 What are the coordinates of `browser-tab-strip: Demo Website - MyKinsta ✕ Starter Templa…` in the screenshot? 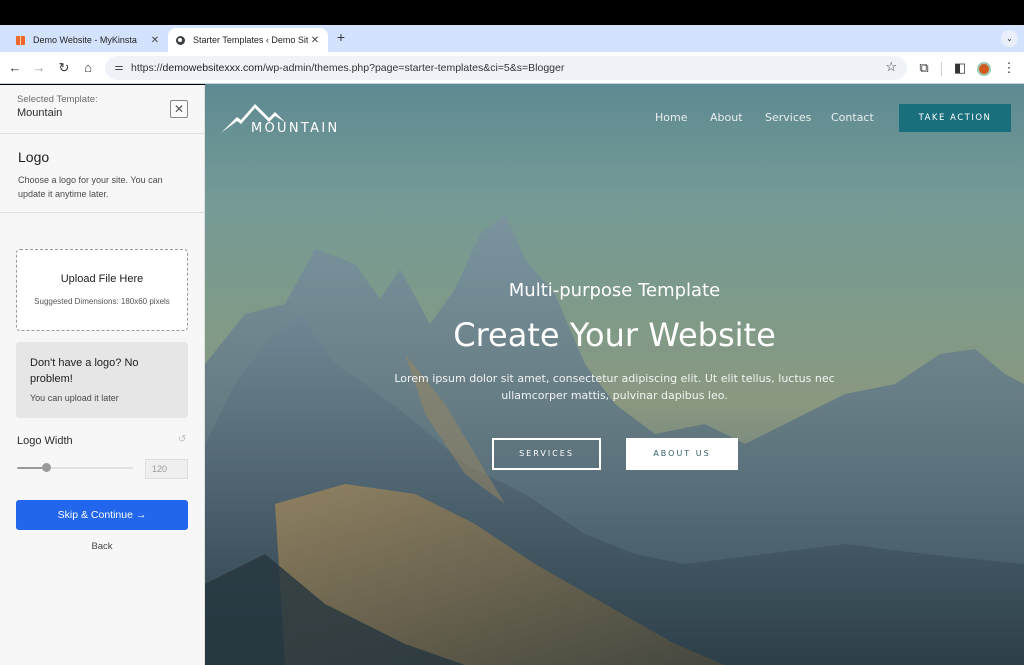 It's located at (512, 38).